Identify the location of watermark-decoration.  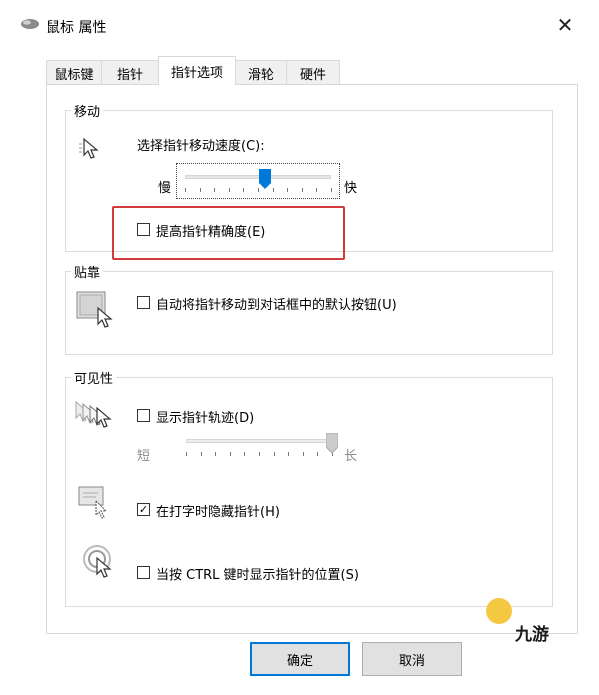
(499, 611).